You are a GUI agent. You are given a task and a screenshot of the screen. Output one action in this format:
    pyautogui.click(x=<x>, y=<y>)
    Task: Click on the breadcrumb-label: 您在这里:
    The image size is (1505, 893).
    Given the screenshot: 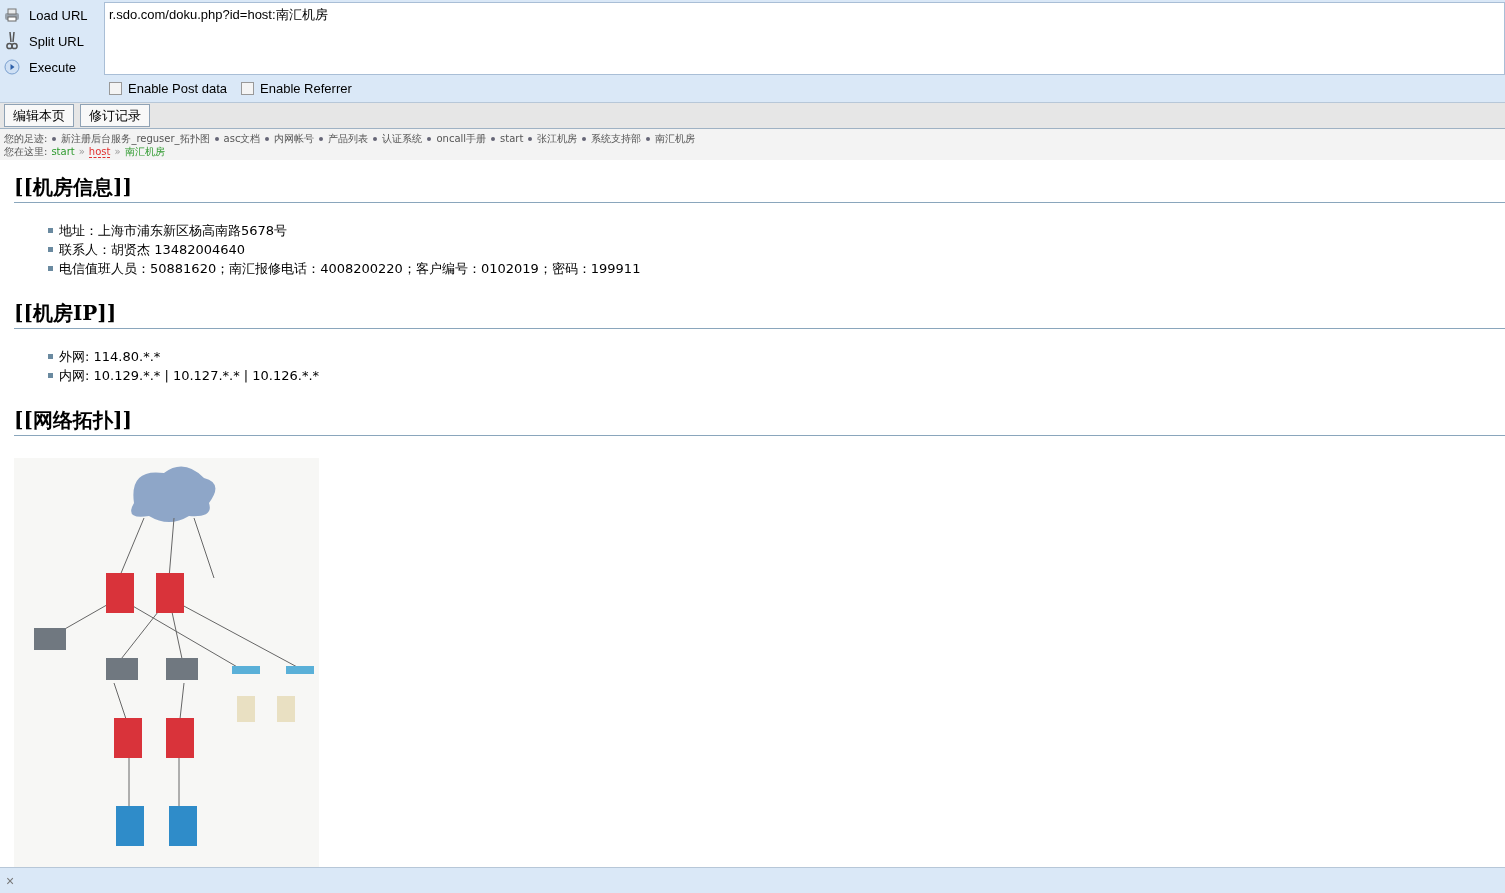 What is the action you would take?
    pyautogui.click(x=26, y=151)
    